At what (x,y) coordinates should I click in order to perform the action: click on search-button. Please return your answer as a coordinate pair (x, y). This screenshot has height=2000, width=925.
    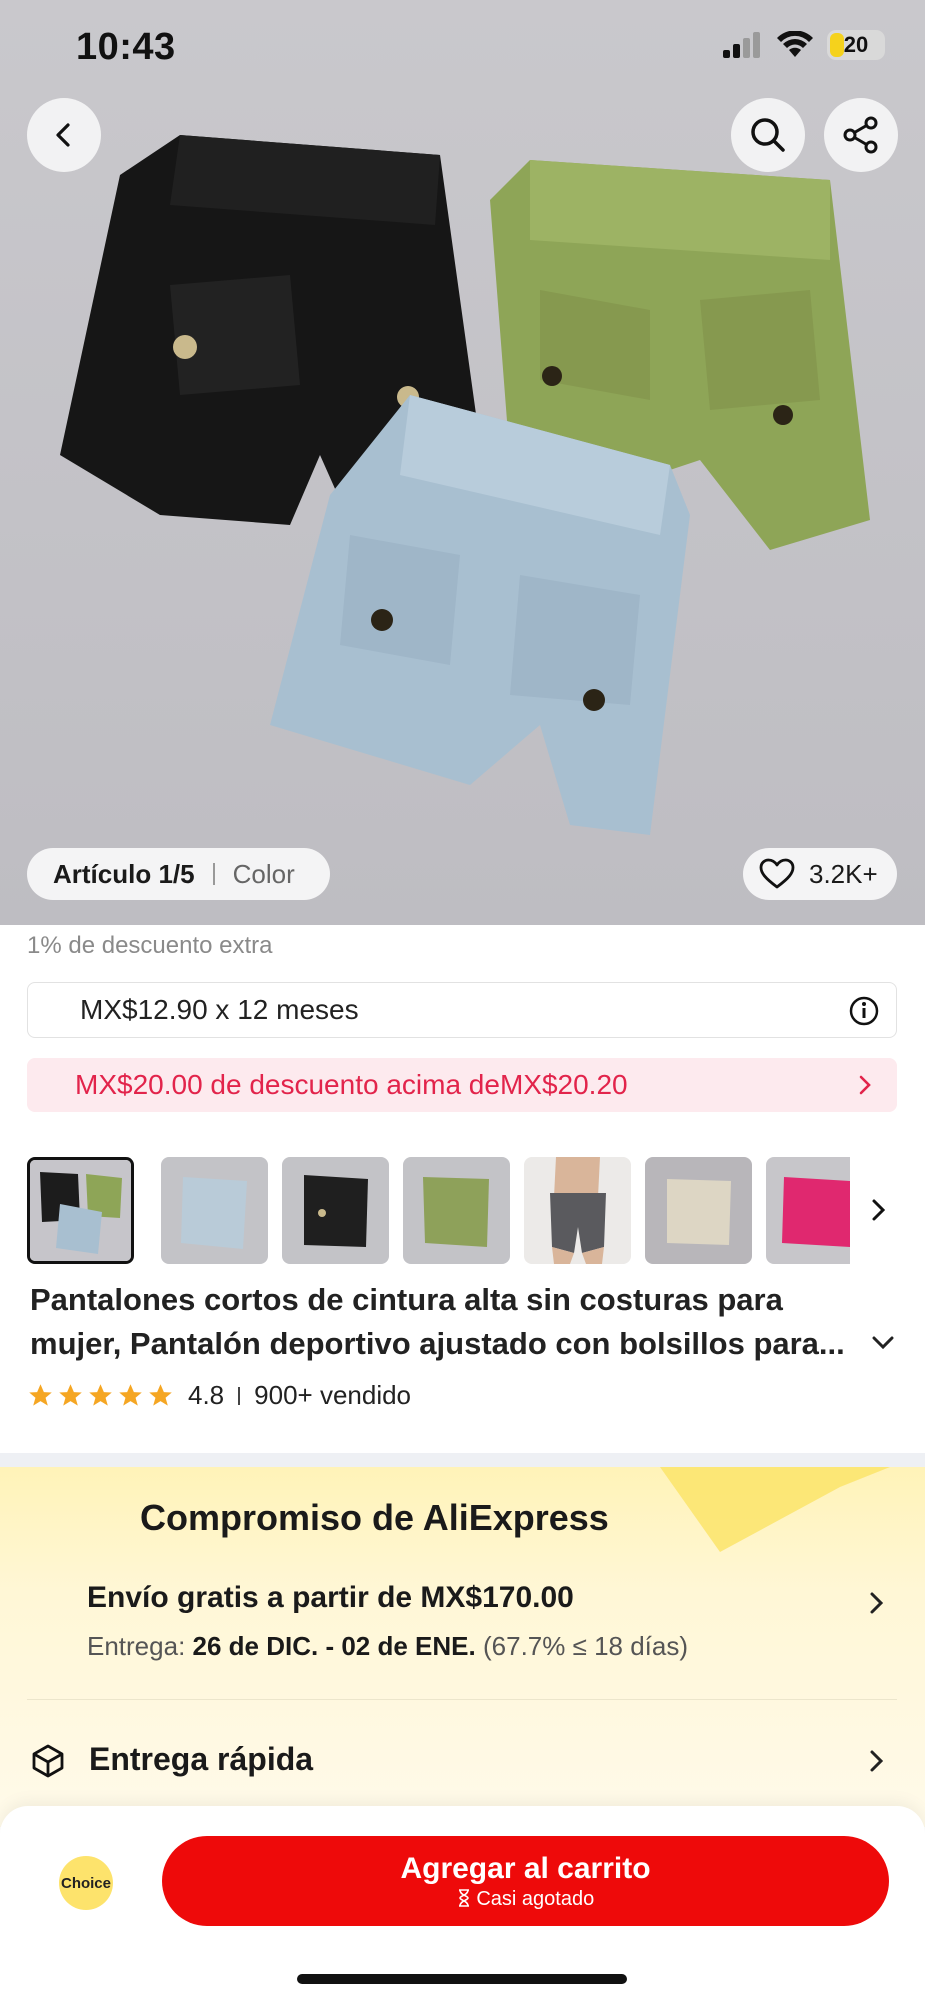
    Looking at the image, I should click on (768, 135).